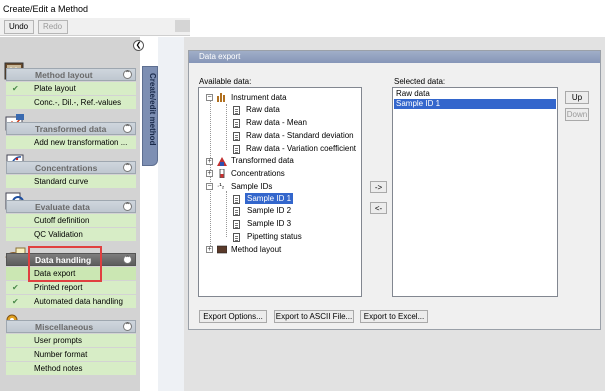 The height and width of the screenshot is (391, 605). Describe the element at coordinates (182, 26) in the screenshot. I see `toolbar-spacer` at that location.